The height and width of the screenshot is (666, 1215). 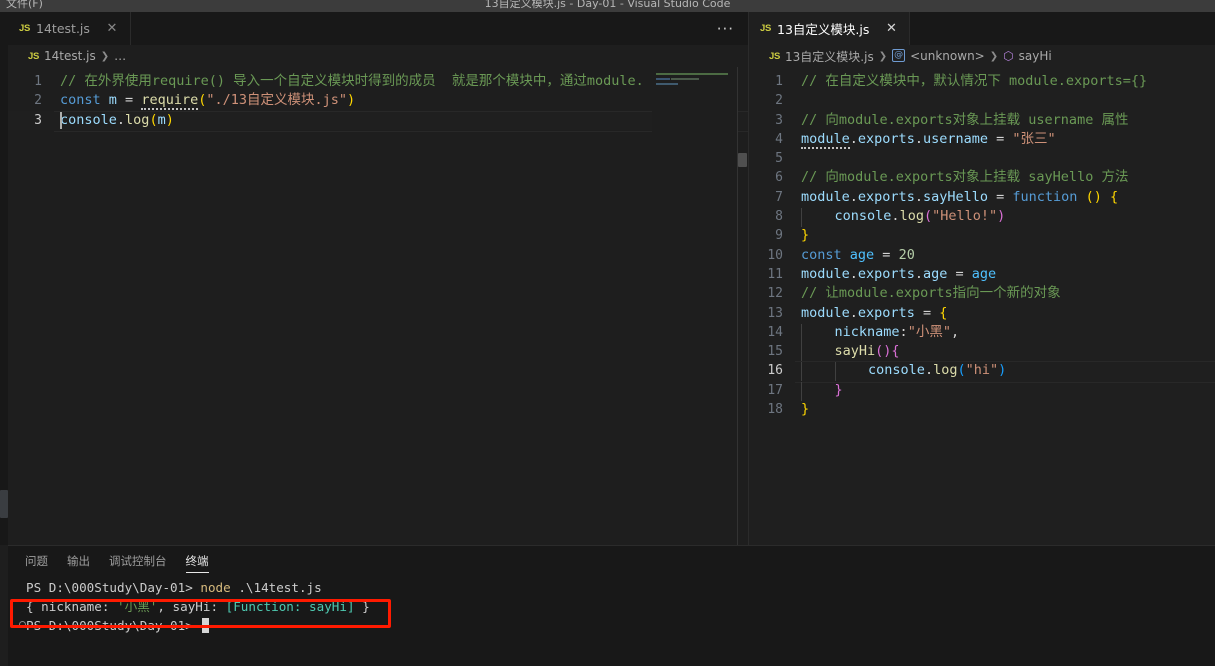 What do you see at coordinates (903, 331) in the screenshot?
I see `code-token: :` at bounding box center [903, 331].